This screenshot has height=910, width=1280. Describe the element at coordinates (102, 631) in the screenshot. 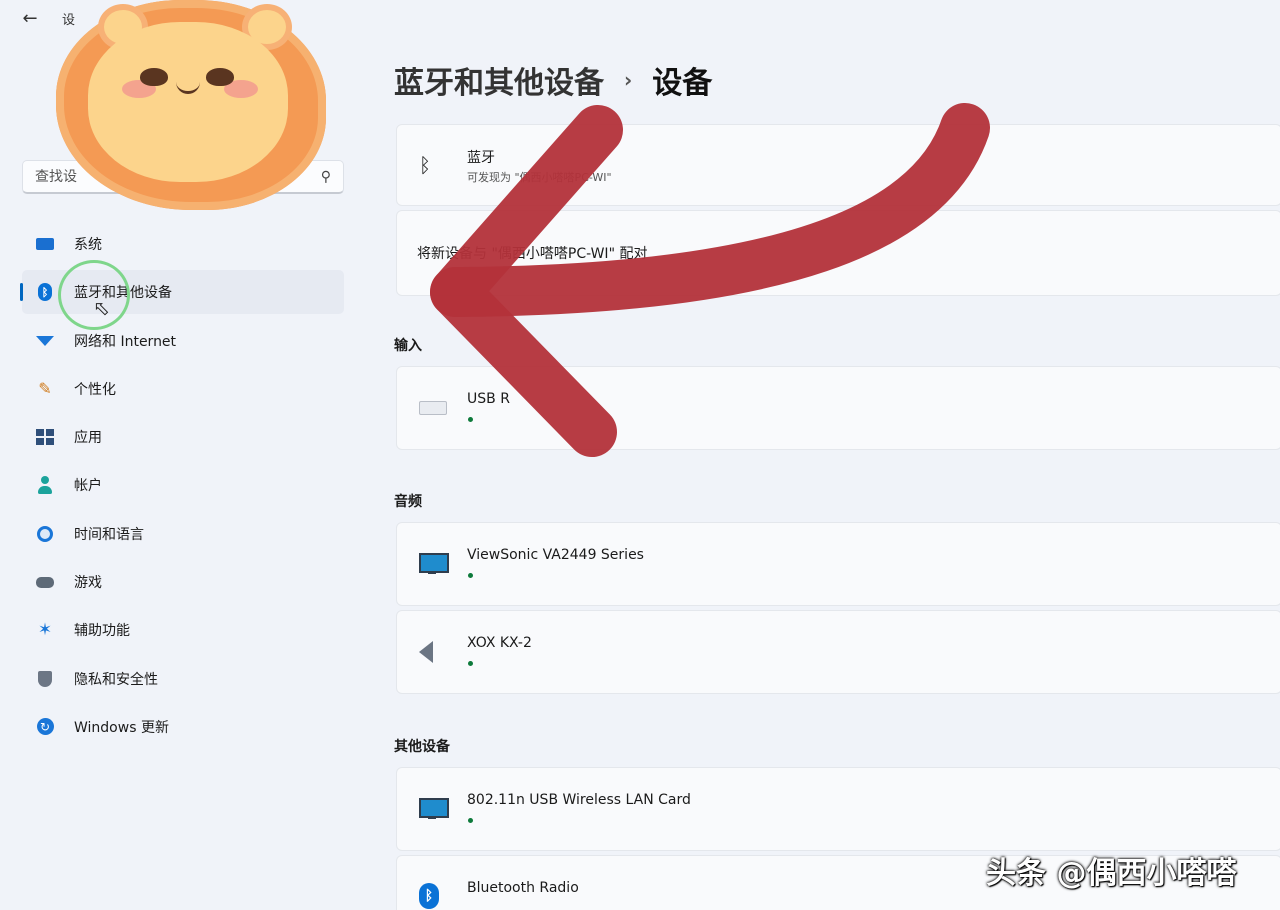

I see `sidebar-item-label: 辅助功能` at that location.